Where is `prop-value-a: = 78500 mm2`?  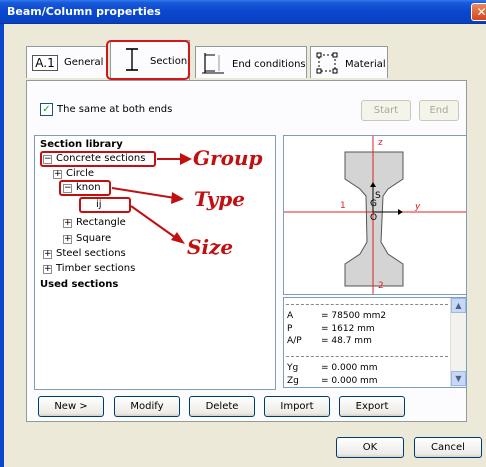
prop-value-a: = 78500 mm2 is located at coordinates (354, 316).